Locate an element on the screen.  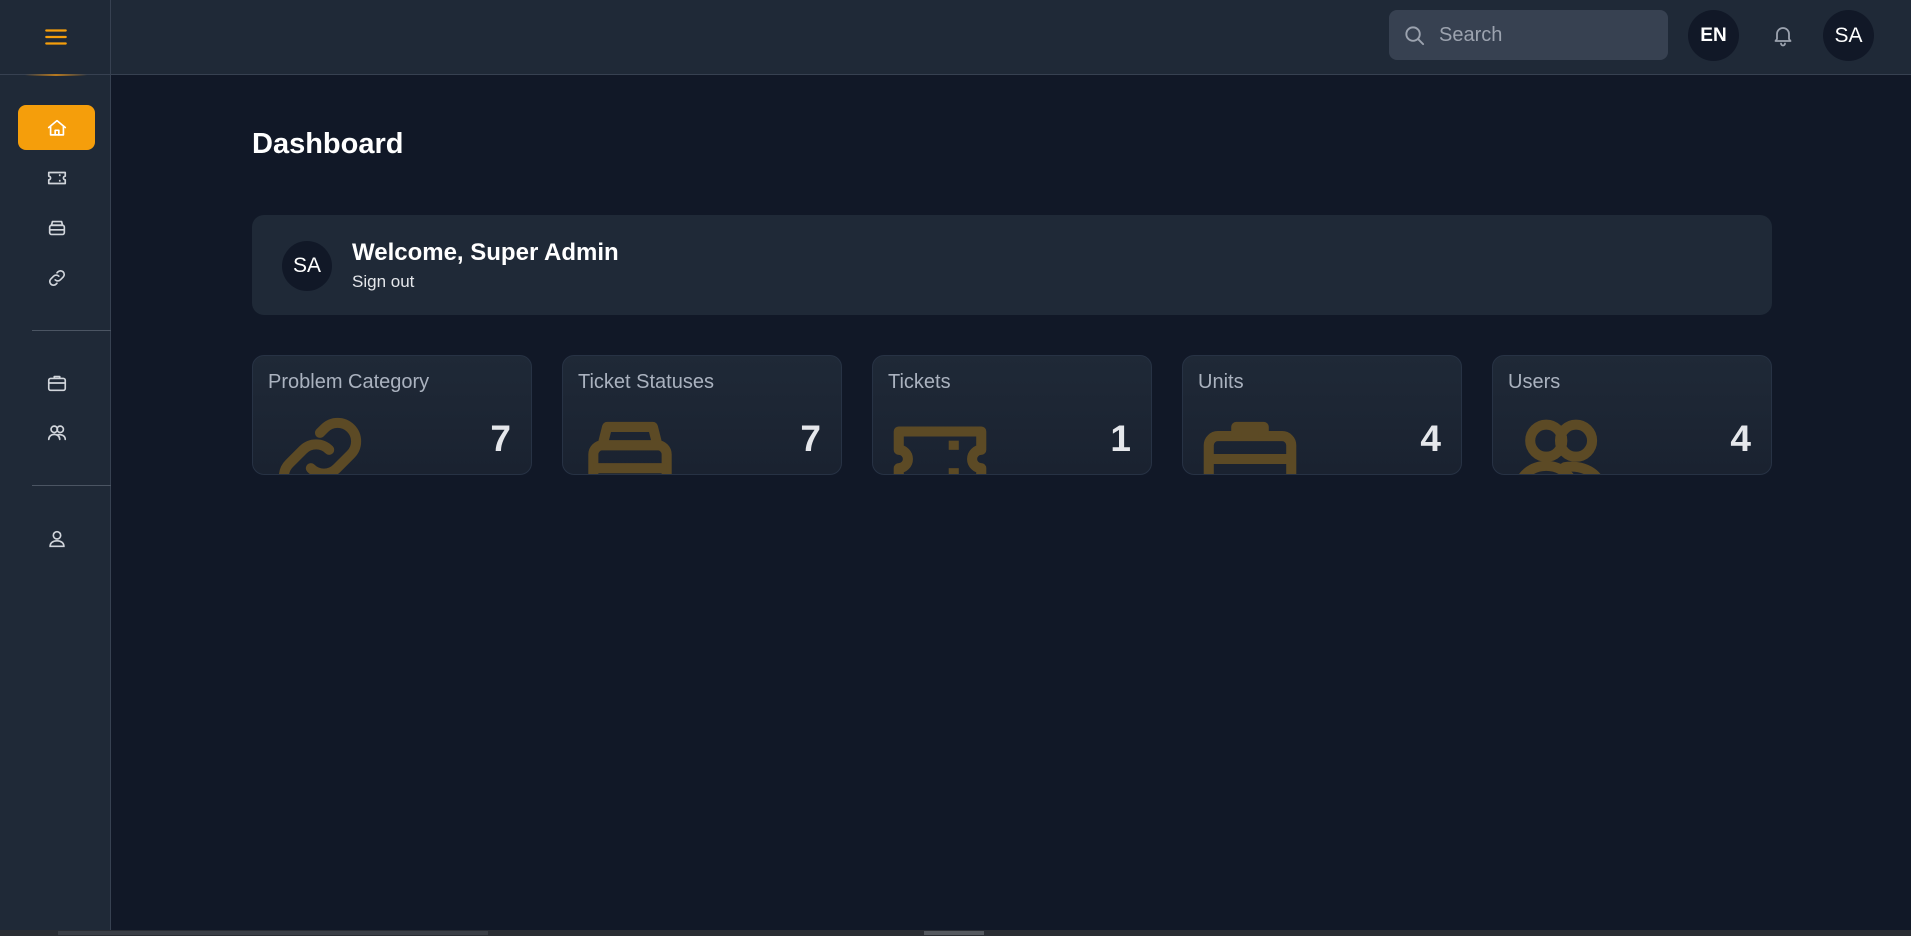
sidebar-item-dashboard is located at coordinates (56, 127).